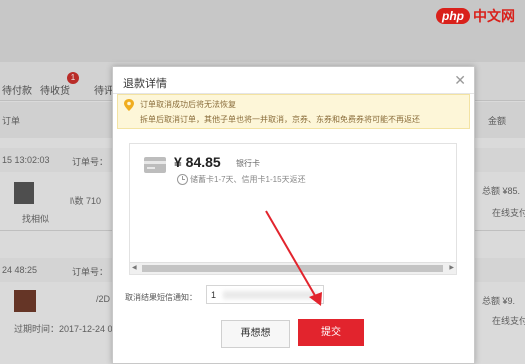  I want to click on bank-card-icon, so click(155, 165).